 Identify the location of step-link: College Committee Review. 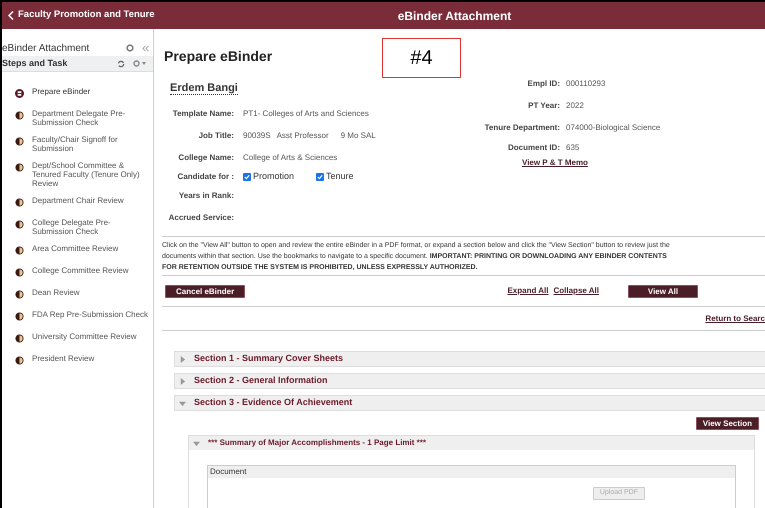
(80, 270).